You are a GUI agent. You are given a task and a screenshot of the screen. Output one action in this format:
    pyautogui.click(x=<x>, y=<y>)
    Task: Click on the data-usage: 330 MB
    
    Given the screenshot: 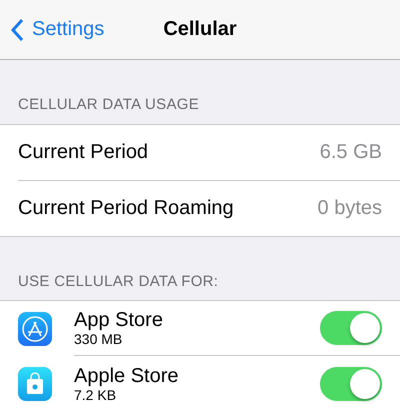 What is the action you would take?
    pyautogui.click(x=99, y=339)
    